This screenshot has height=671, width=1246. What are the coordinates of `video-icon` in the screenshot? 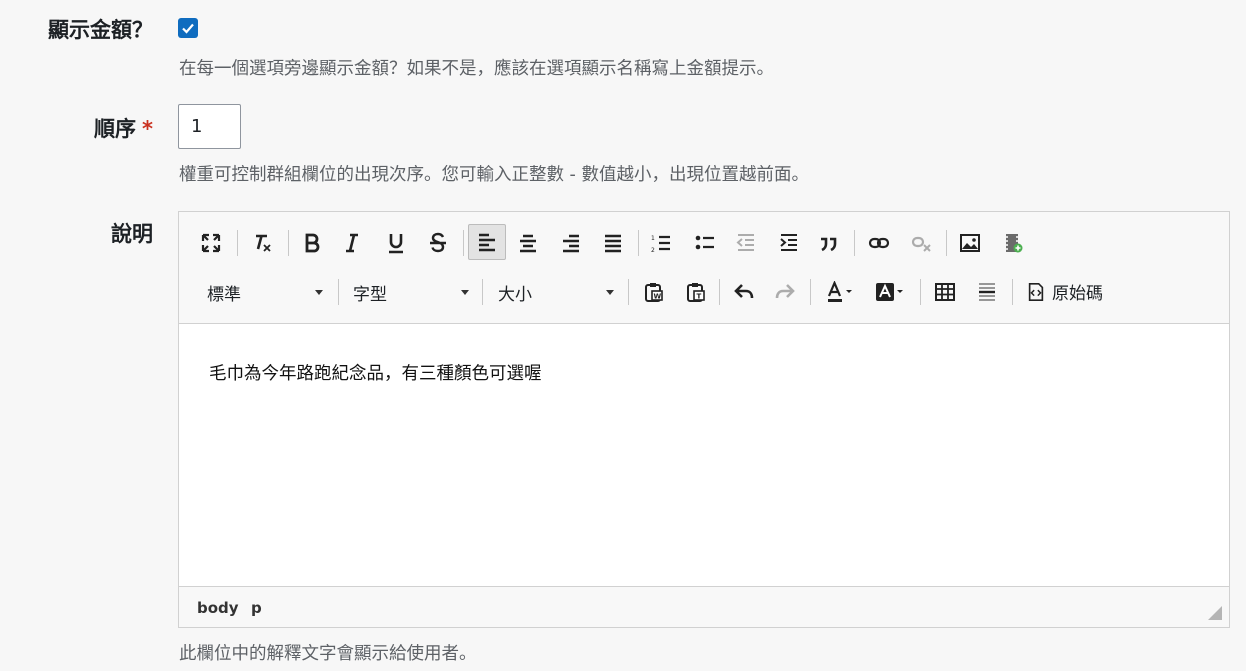 It's located at (1013, 243).